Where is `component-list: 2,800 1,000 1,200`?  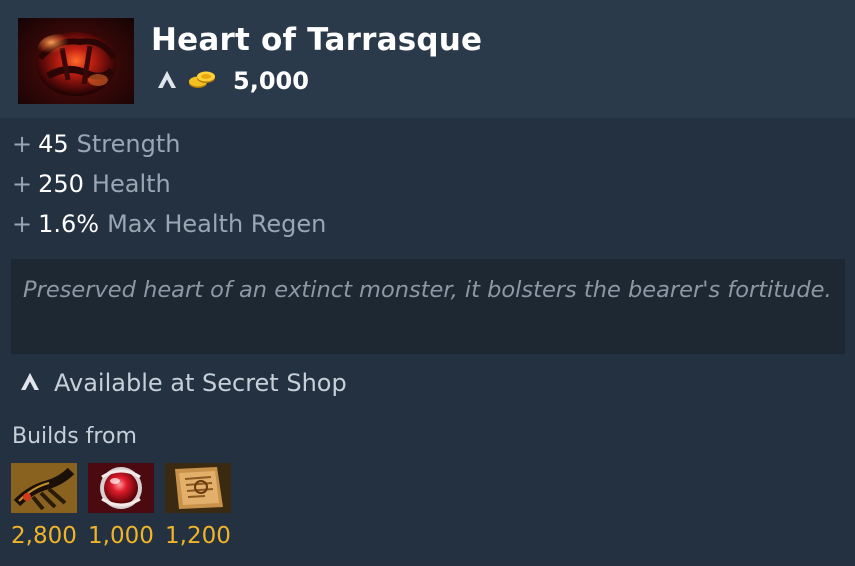 component-list: 2,800 1,000 1,200 is located at coordinates (126, 506).